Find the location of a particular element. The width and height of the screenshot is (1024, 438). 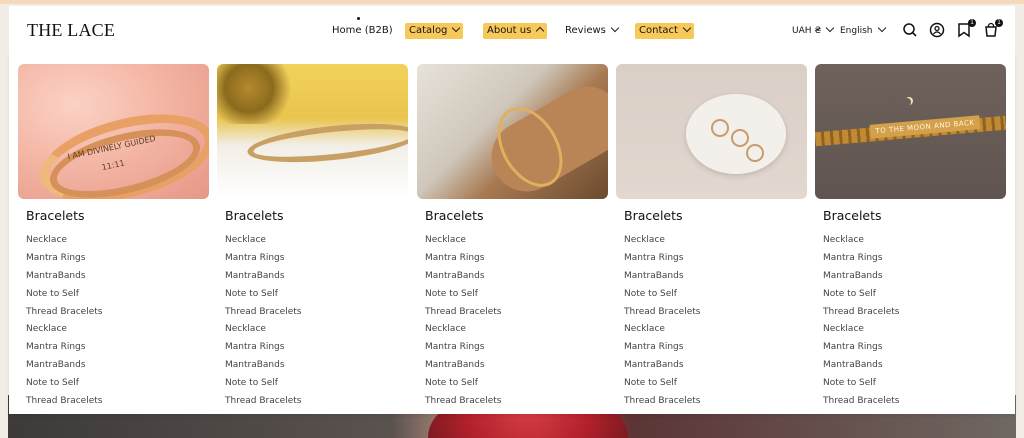

language-label: English is located at coordinates (856, 31).